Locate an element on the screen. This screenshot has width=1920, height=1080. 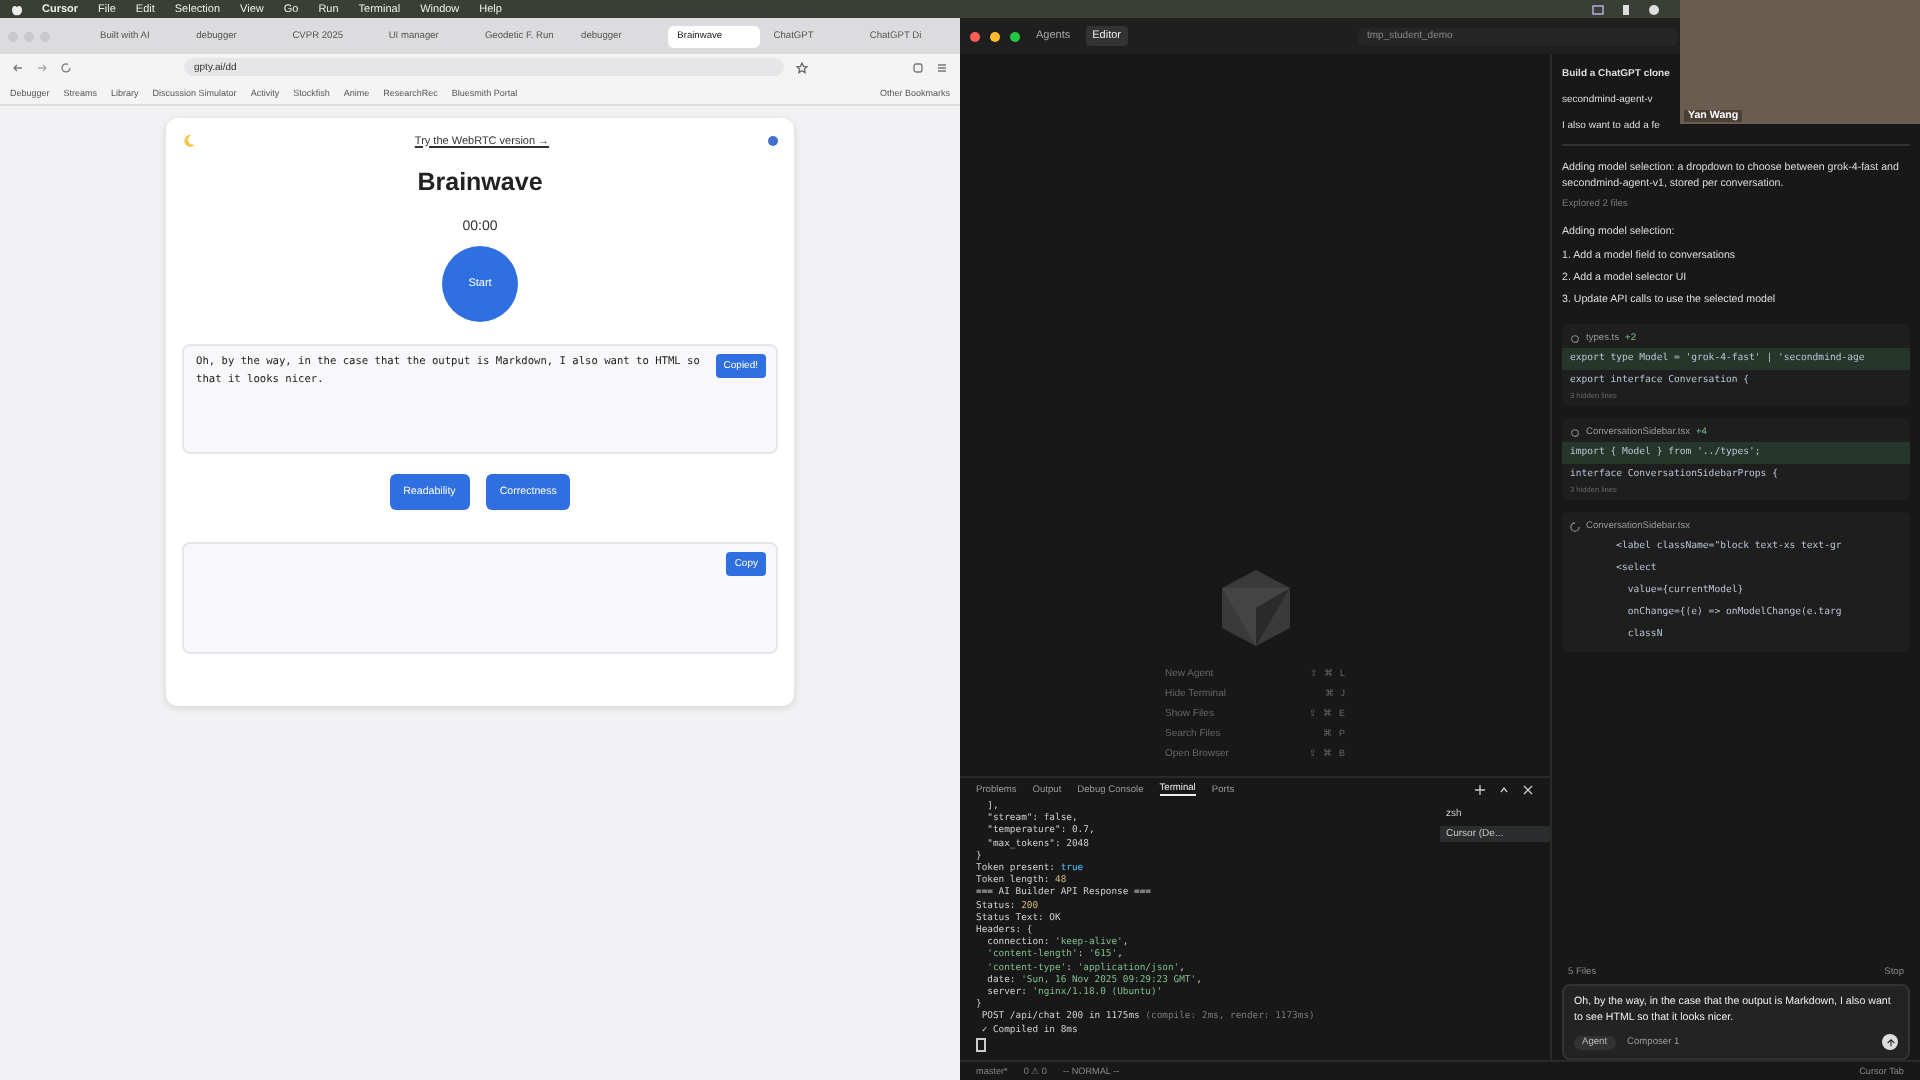
back-icon is located at coordinates (18, 67).